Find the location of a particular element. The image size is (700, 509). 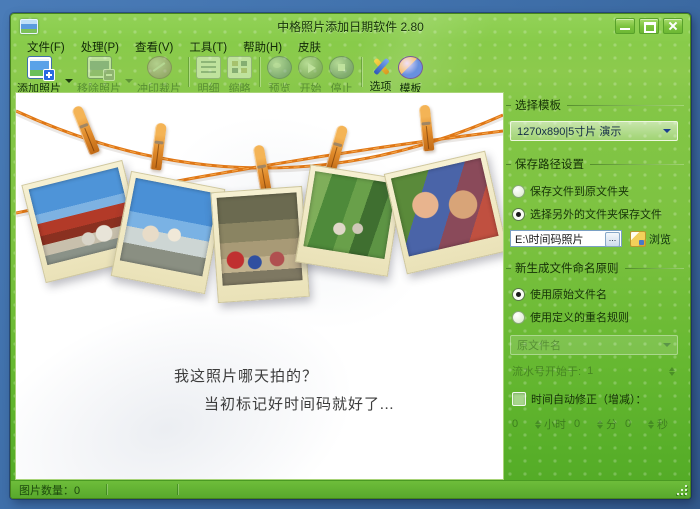

save-path-row: ... 浏览 is located at coordinates (594, 238).